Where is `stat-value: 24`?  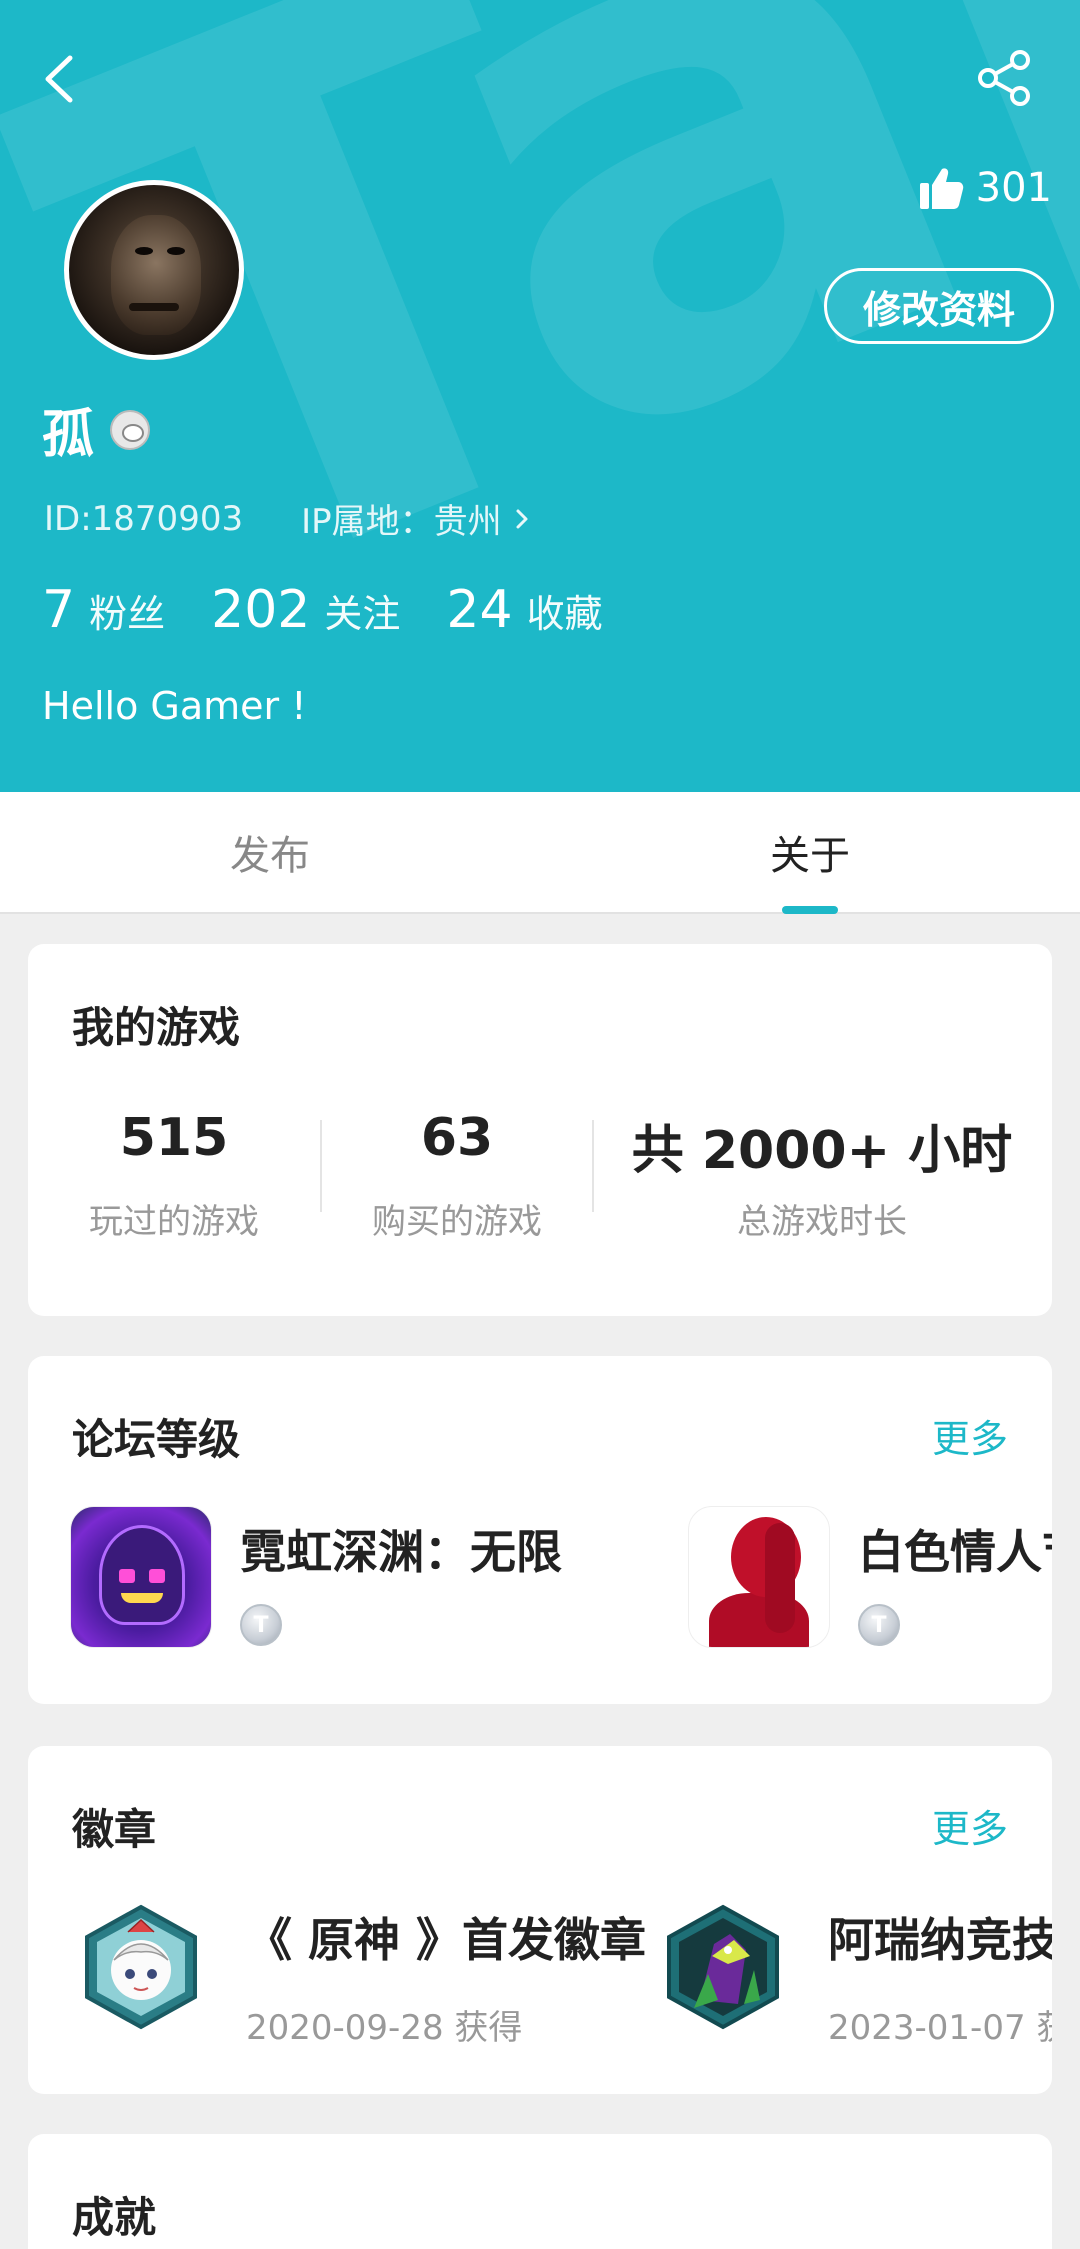 stat-value: 24 is located at coordinates (479, 610).